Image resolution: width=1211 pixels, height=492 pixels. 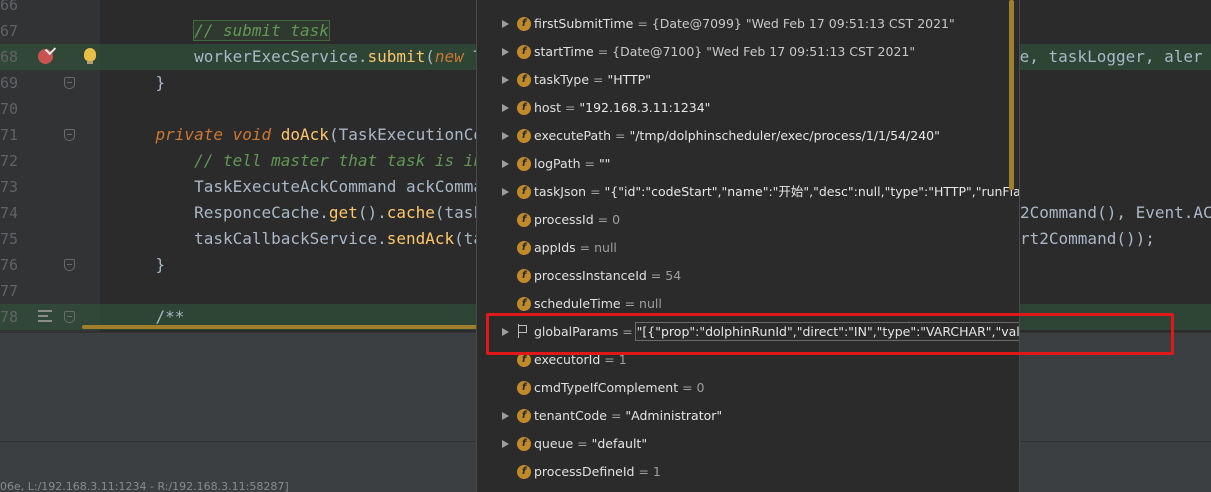 I want to click on line-number: 78, so click(x=9, y=317).